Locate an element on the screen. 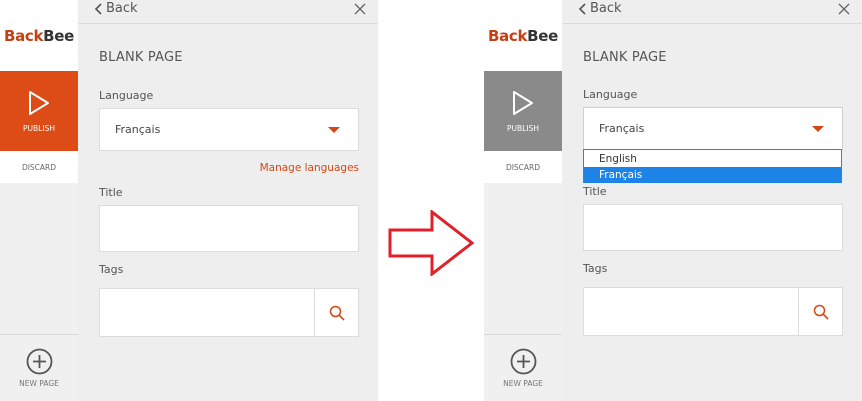 The height and width of the screenshot is (401, 862). dropdown-option-english: English is located at coordinates (712, 159).